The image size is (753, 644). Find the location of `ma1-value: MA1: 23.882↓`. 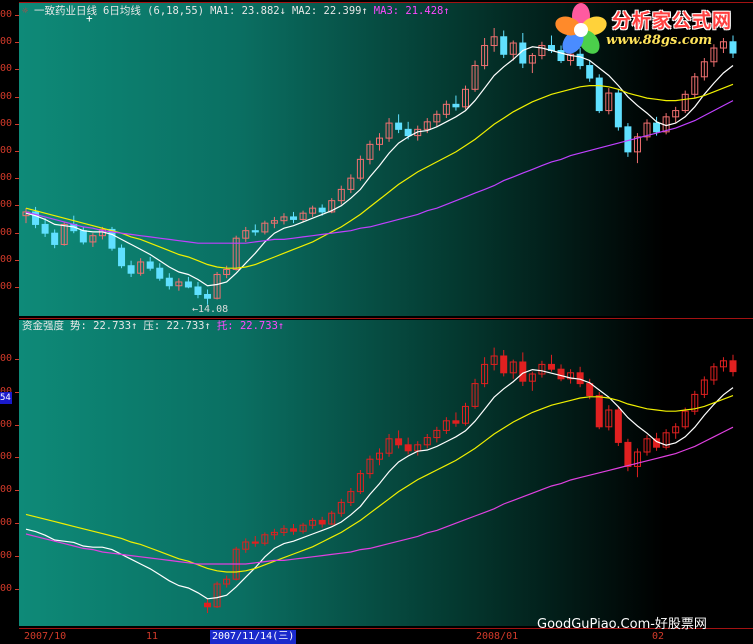

ma1-value: MA1: 23.882↓ is located at coordinates (248, 11).